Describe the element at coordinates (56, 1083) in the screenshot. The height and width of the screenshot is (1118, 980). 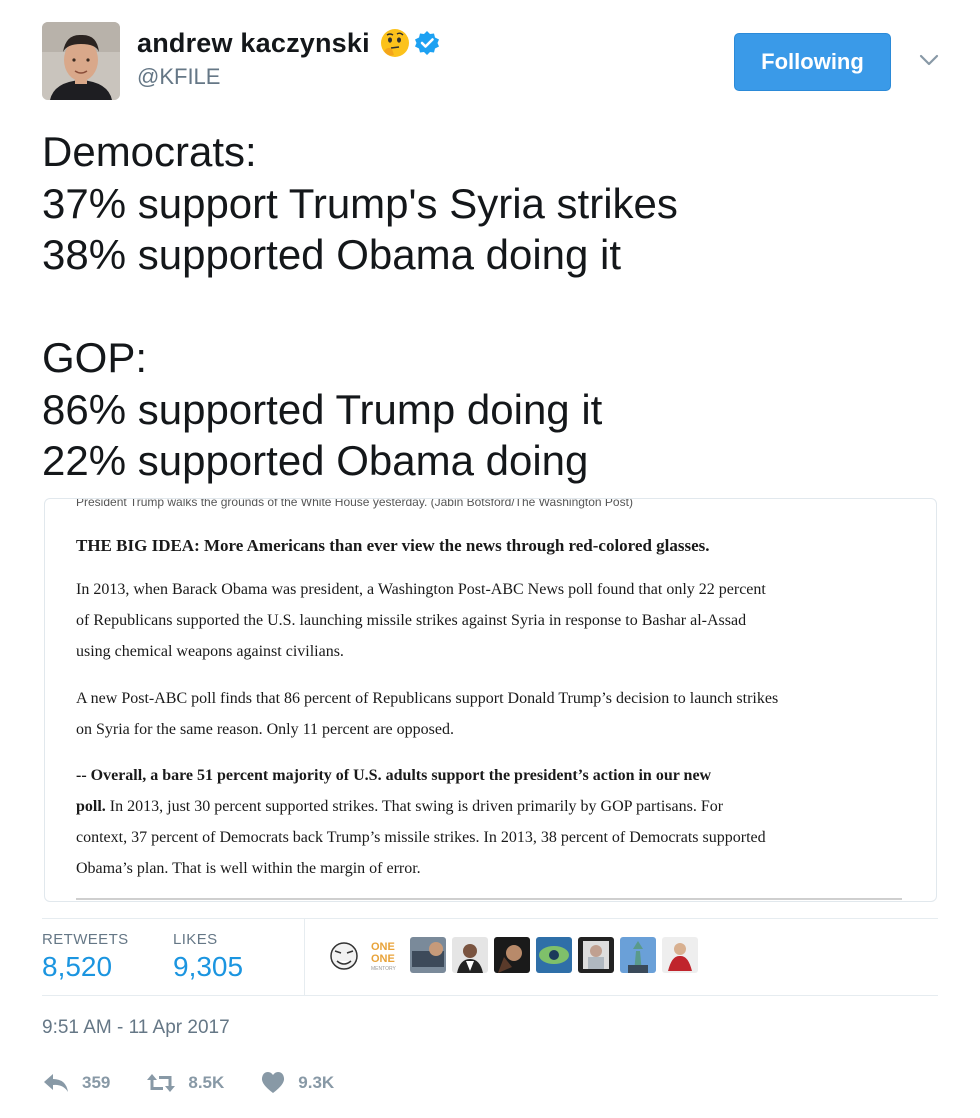
I see `reply-icon` at that location.